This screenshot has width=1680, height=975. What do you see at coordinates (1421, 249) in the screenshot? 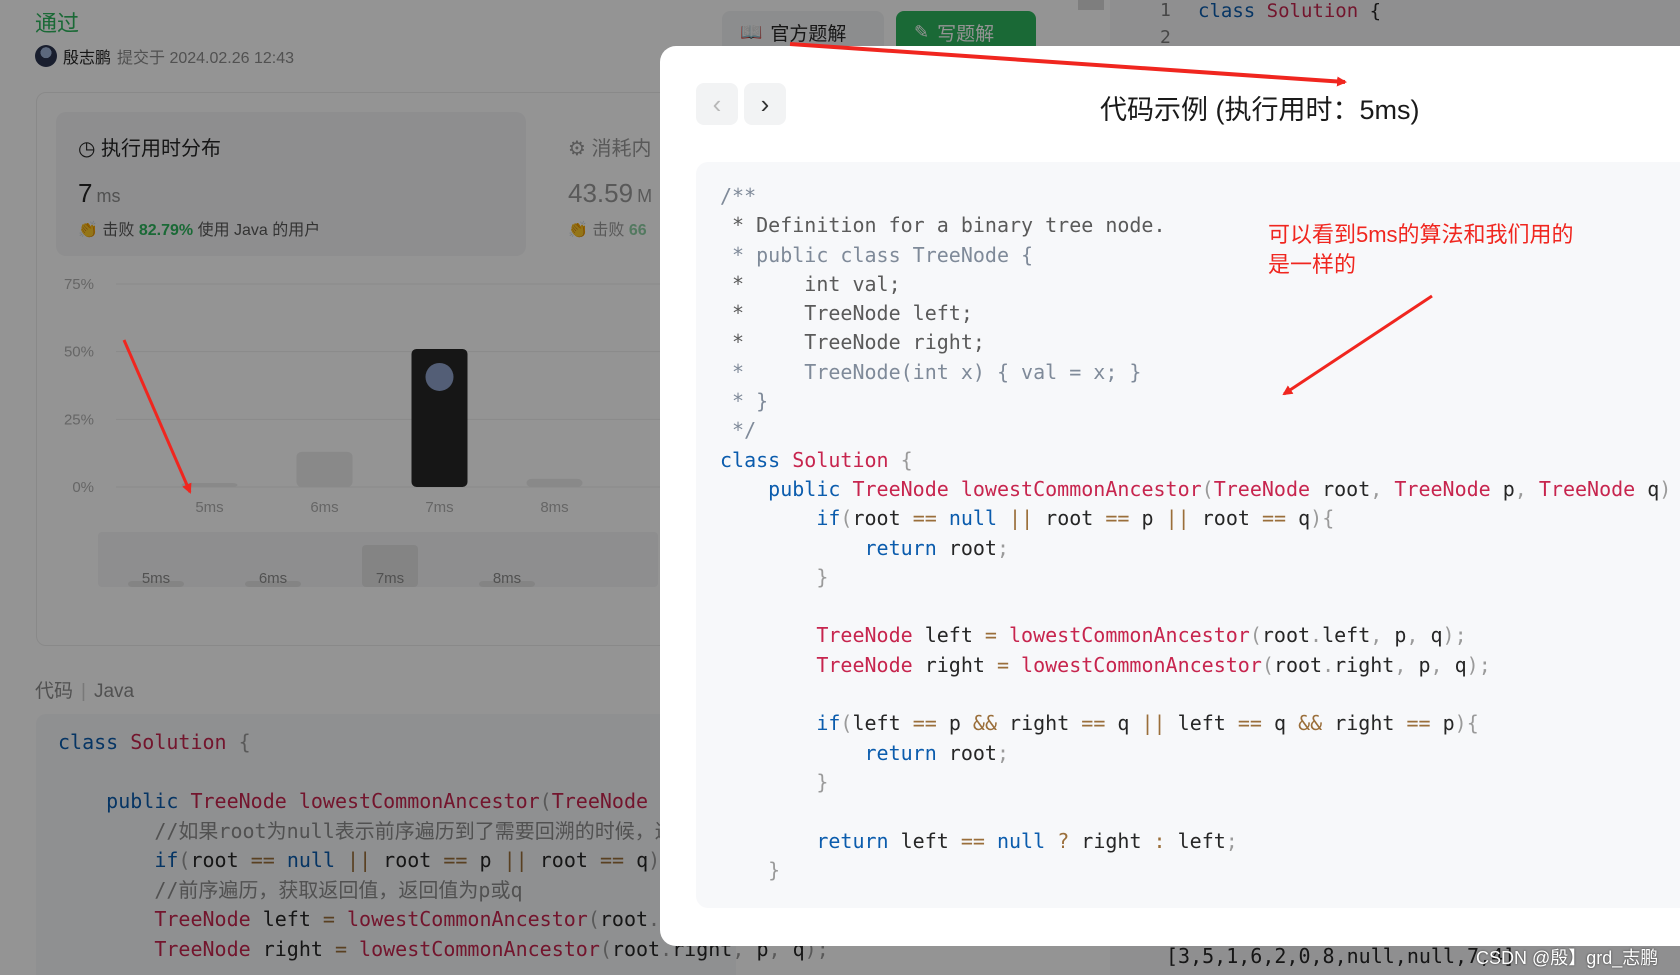
I see `annotation-text: 可以看到5ms的算法和我们用的 是一样的` at bounding box center [1421, 249].